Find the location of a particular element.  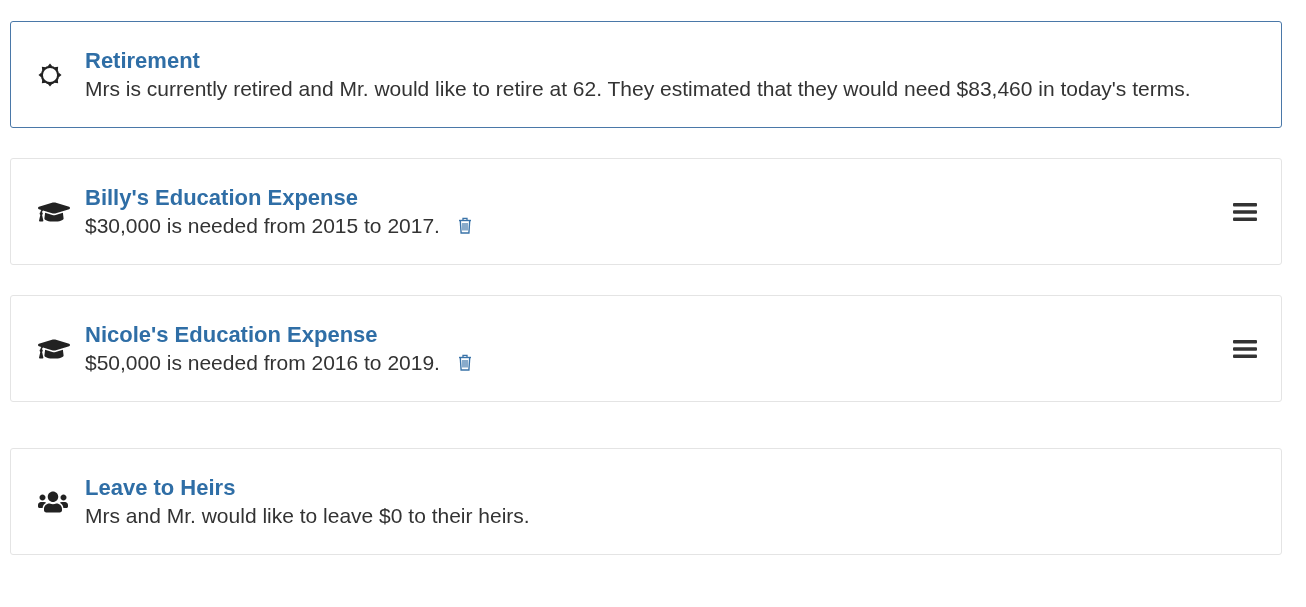

goal-description: $50,000 is needed from 2016 to 2019. is located at coordinates (262, 363).